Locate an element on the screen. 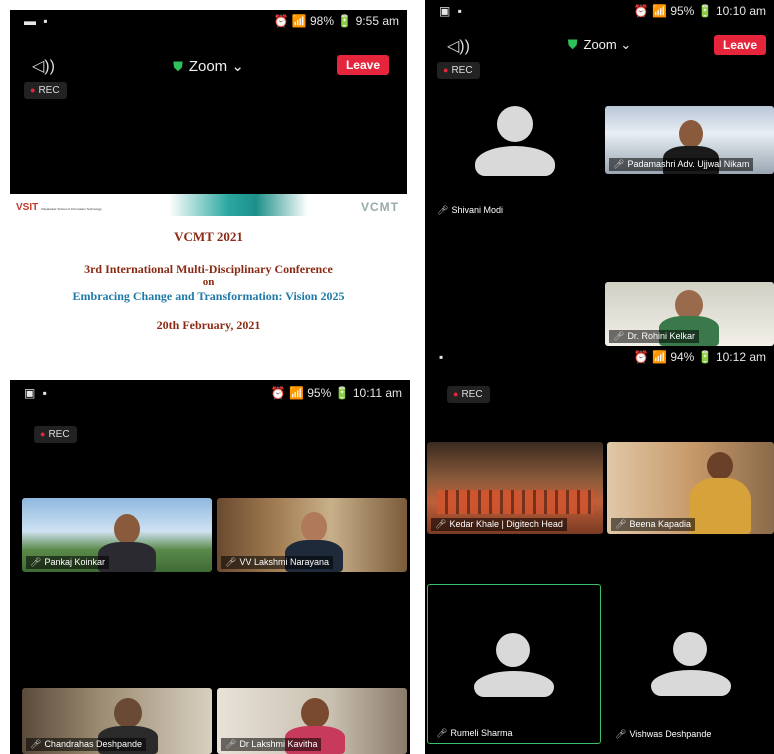  participant-tile: 🎤︎ Dr. Rohini Kelkar is located at coordinates (689, 314).